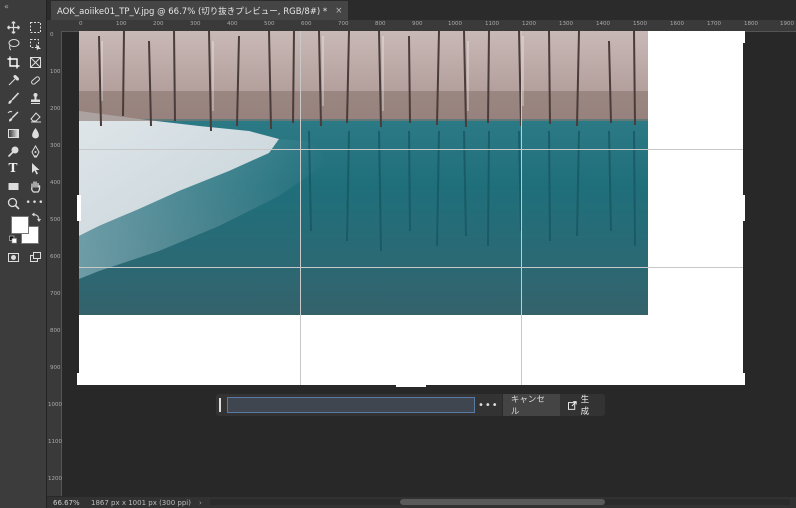 This screenshot has height=508, width=796. I want to click on ruler-label: 1500, so click(640, 24).